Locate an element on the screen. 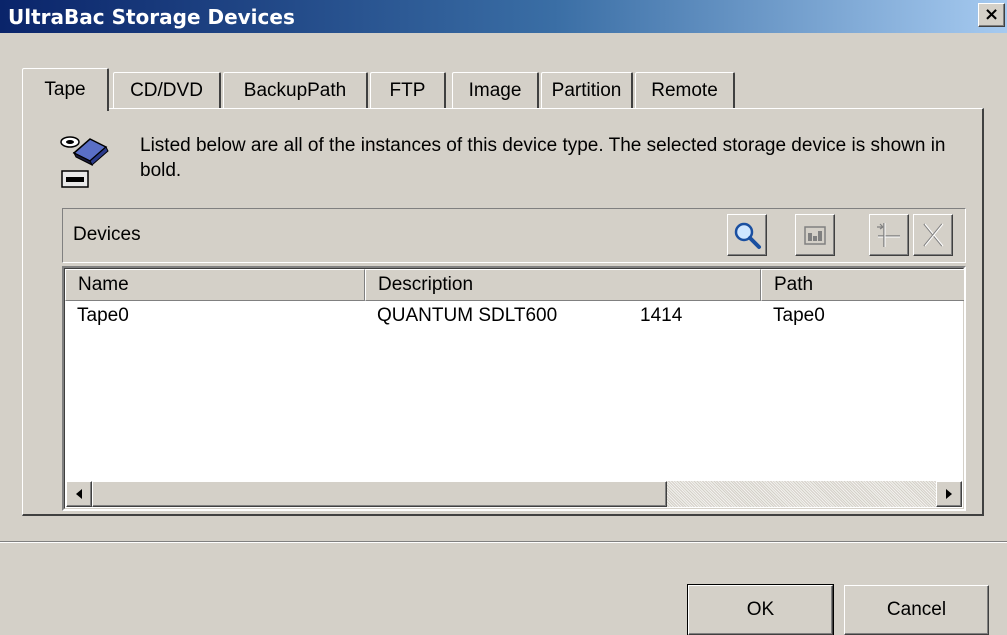 The width and height of the screenshot is (1007, 635). properties-button is located at coordinates (815, 235).